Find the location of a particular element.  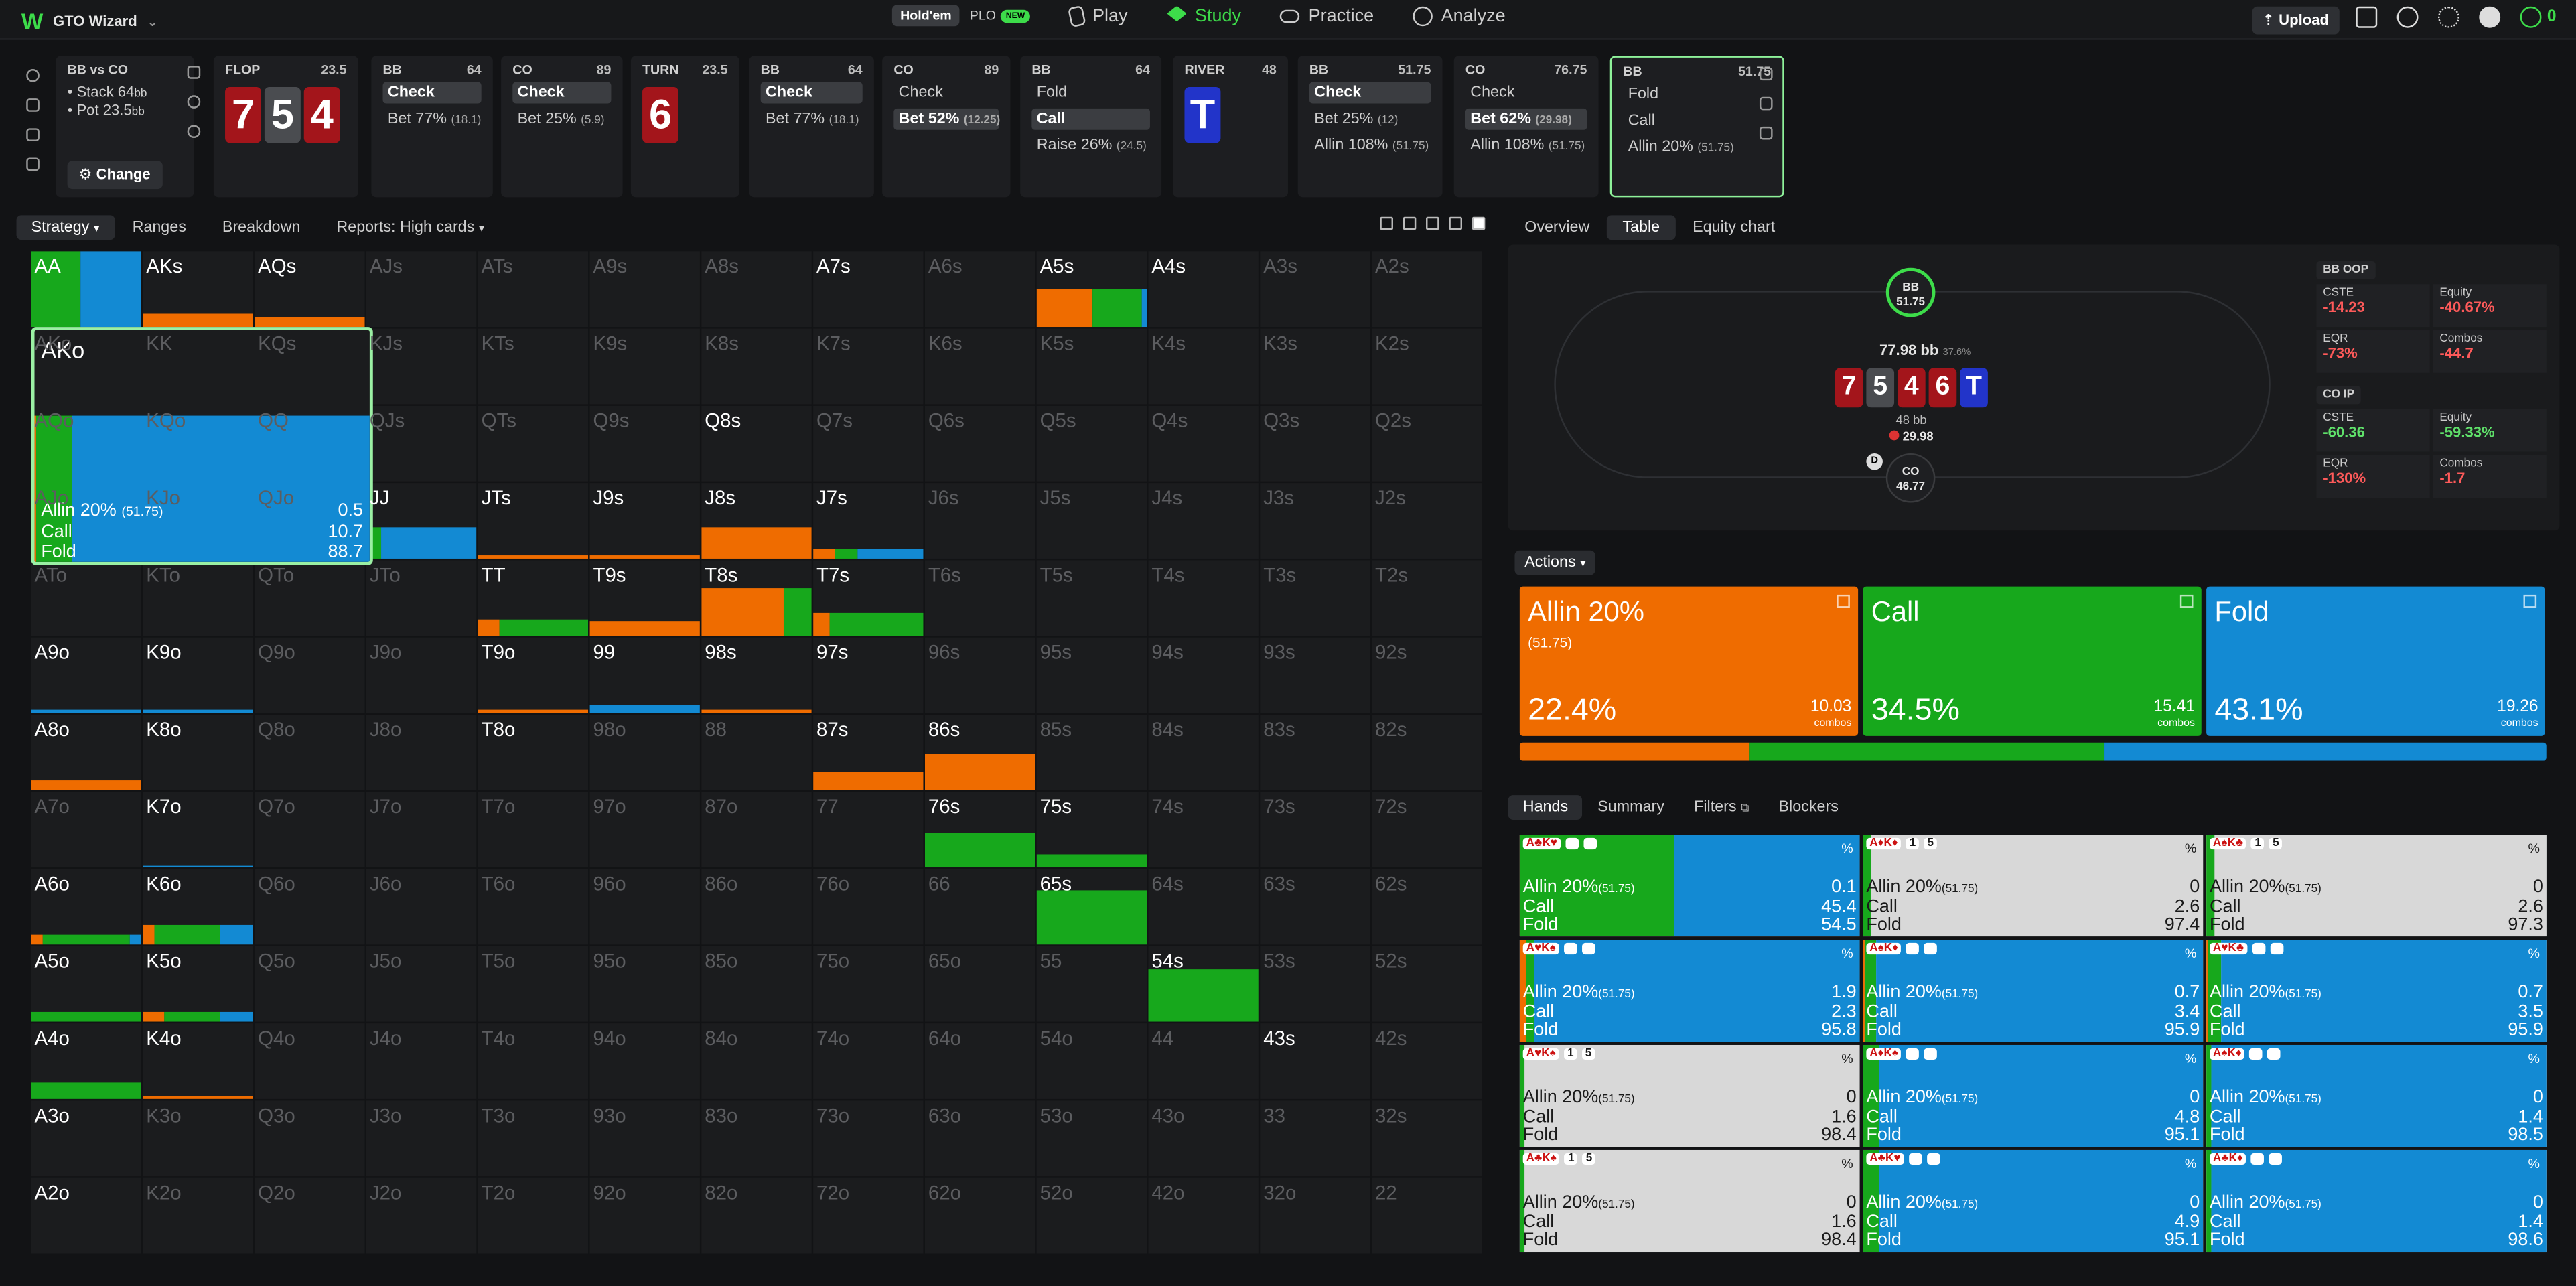

hand-cell: T7s is located at coordinates (868, 598).